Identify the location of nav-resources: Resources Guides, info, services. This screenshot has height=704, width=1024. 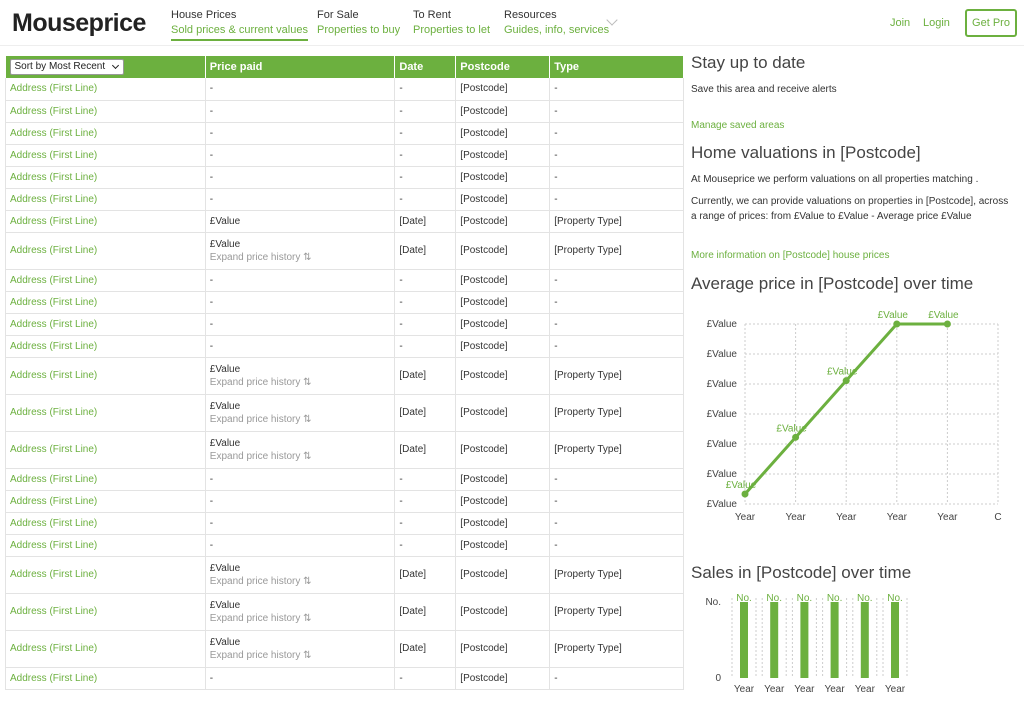
(556, 22).